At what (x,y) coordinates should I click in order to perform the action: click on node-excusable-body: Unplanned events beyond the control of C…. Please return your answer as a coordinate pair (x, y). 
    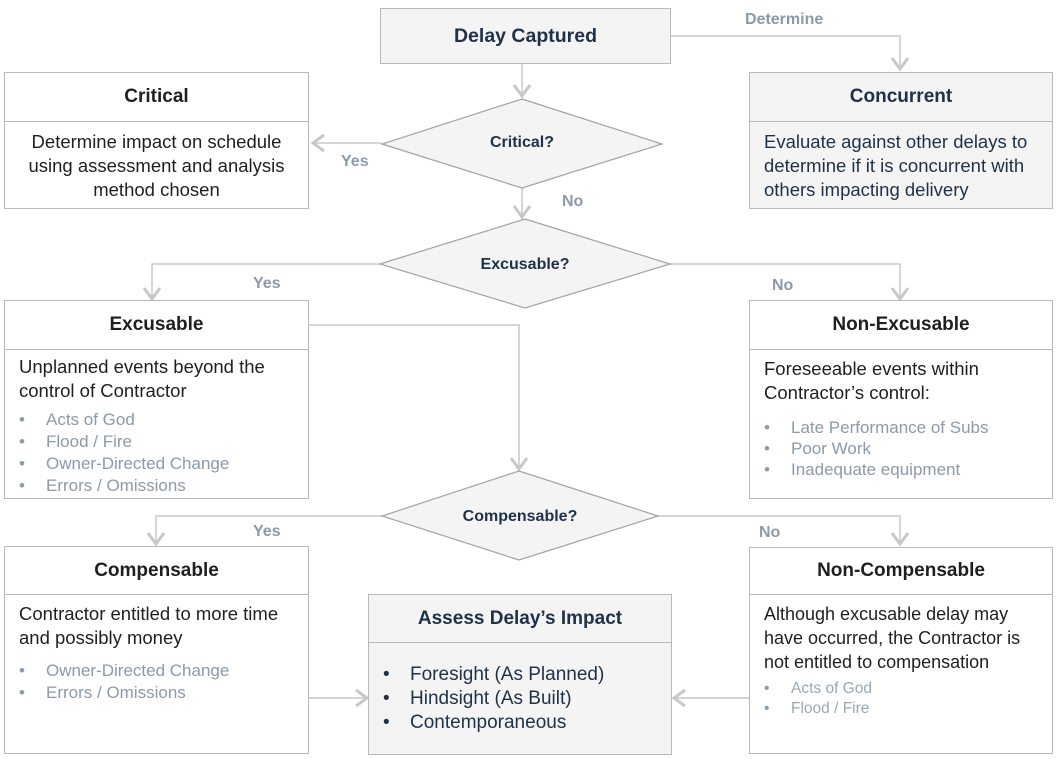
    Looking at the image, I should click on (156, 423).